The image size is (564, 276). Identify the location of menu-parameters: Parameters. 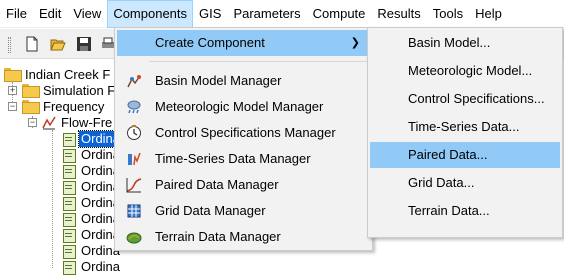
(266, 14).